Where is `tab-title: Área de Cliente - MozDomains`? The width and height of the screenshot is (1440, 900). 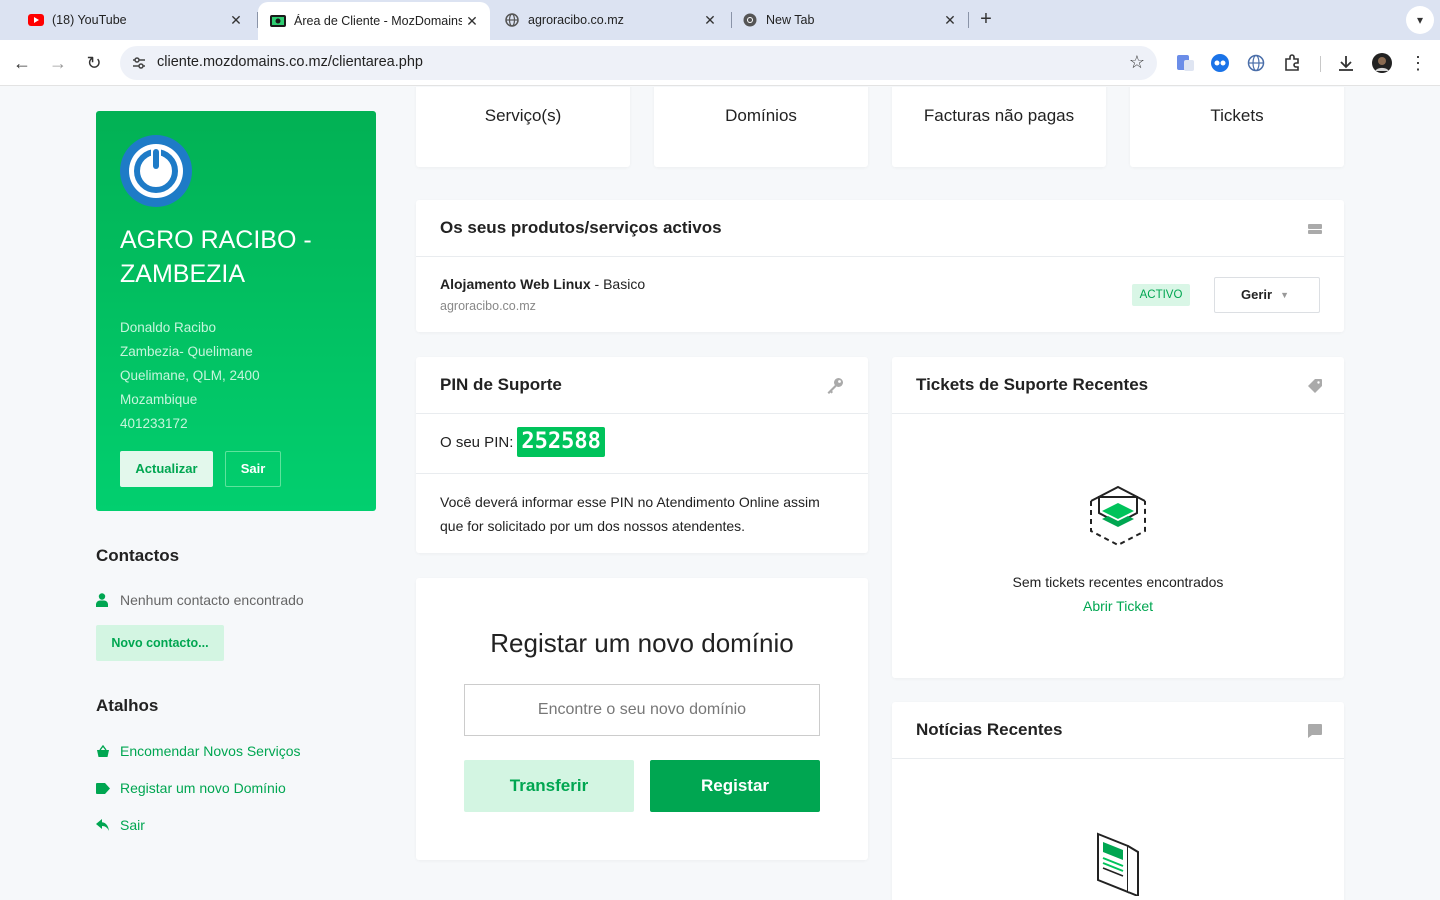 tab-title: Área de Cliente - MozDomains is located at coordinates (378, 21).